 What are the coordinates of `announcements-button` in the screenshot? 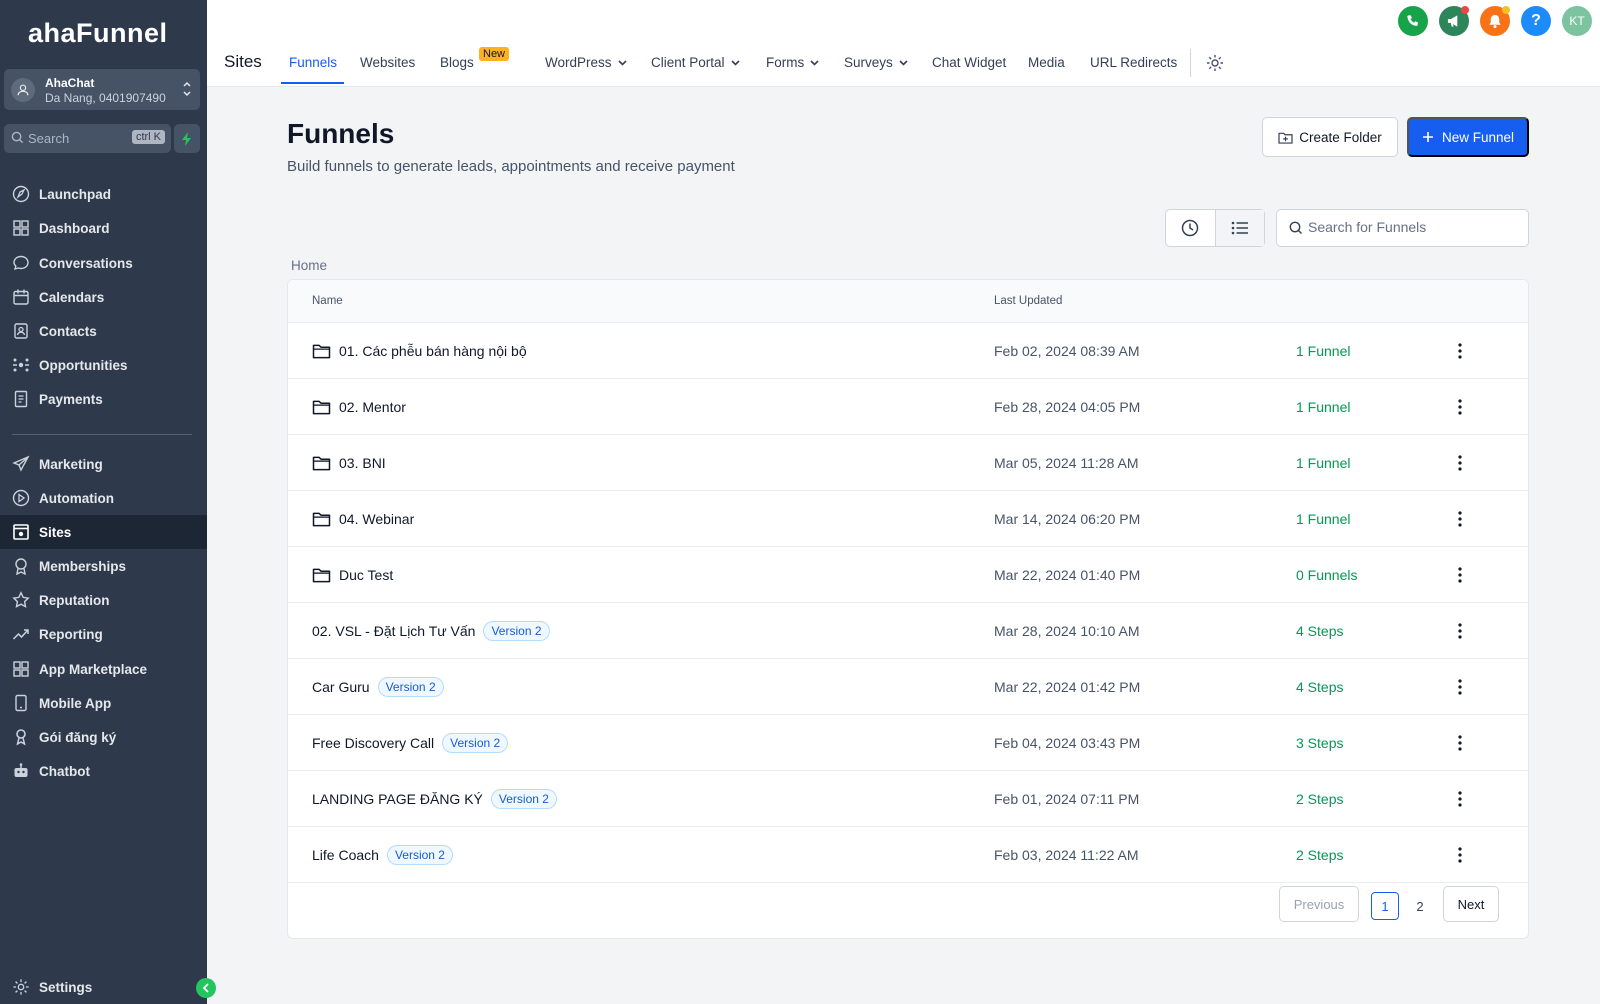 It's located at (1454, 21).